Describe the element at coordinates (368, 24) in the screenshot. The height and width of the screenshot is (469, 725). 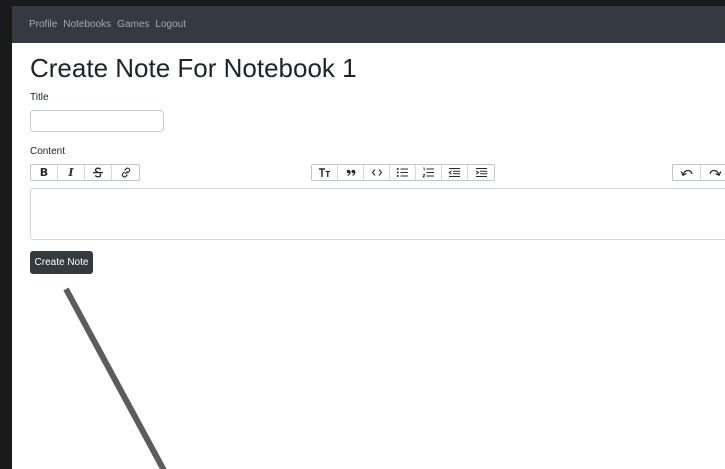
I see `top-navbar: Profile Notebooks Games Logout` at that location.